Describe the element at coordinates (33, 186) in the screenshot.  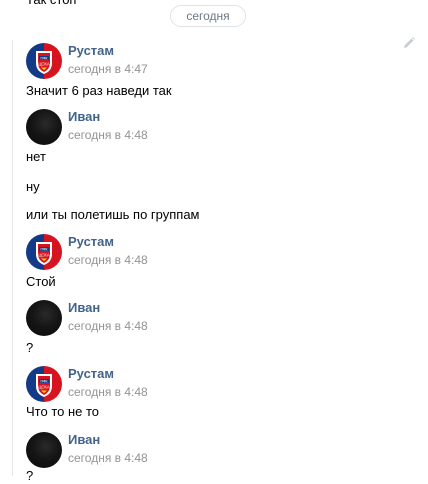
I see `message-text: ну` at that location.